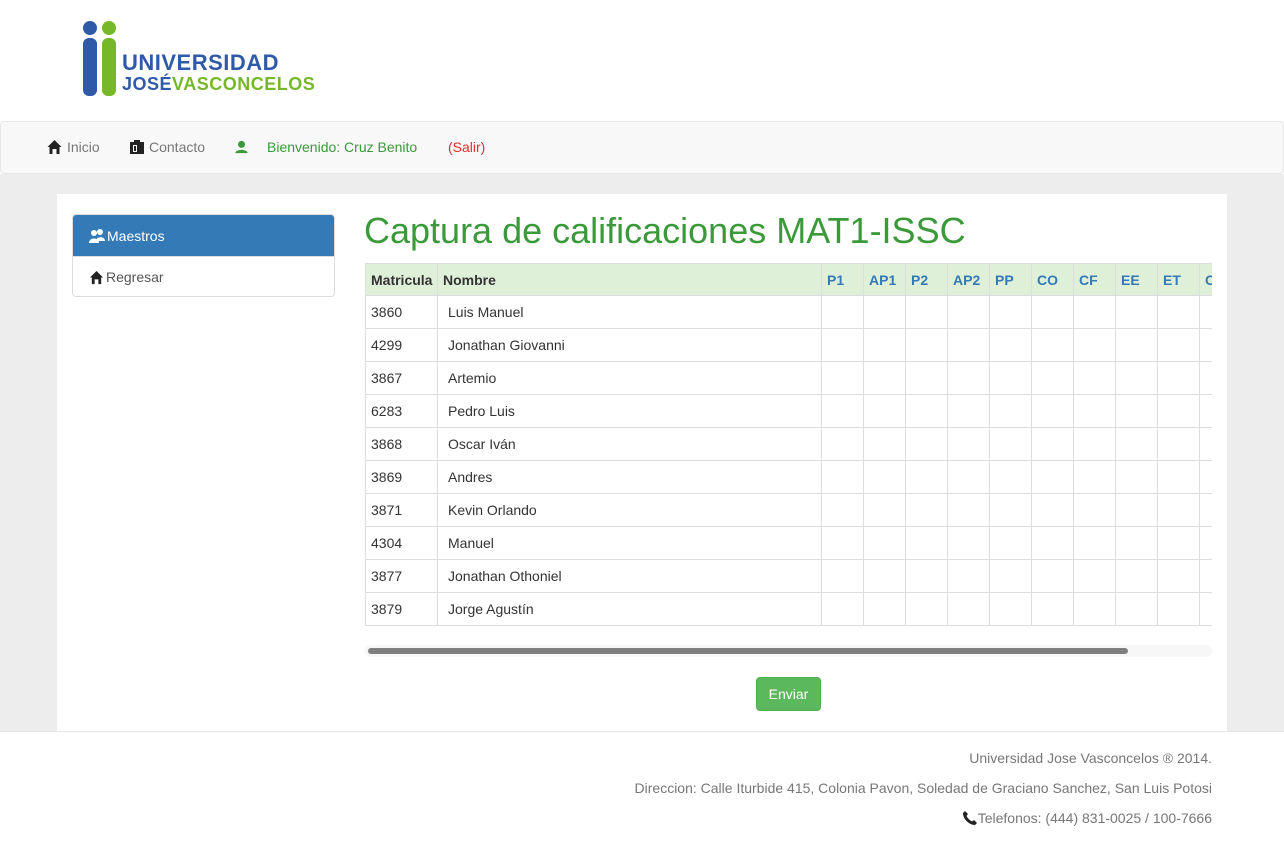 This screenshot has width=1284, height=852. Describe the element at coordinates (748, 651) in the screenshot. I see `scrollbar-thumb` at that location.